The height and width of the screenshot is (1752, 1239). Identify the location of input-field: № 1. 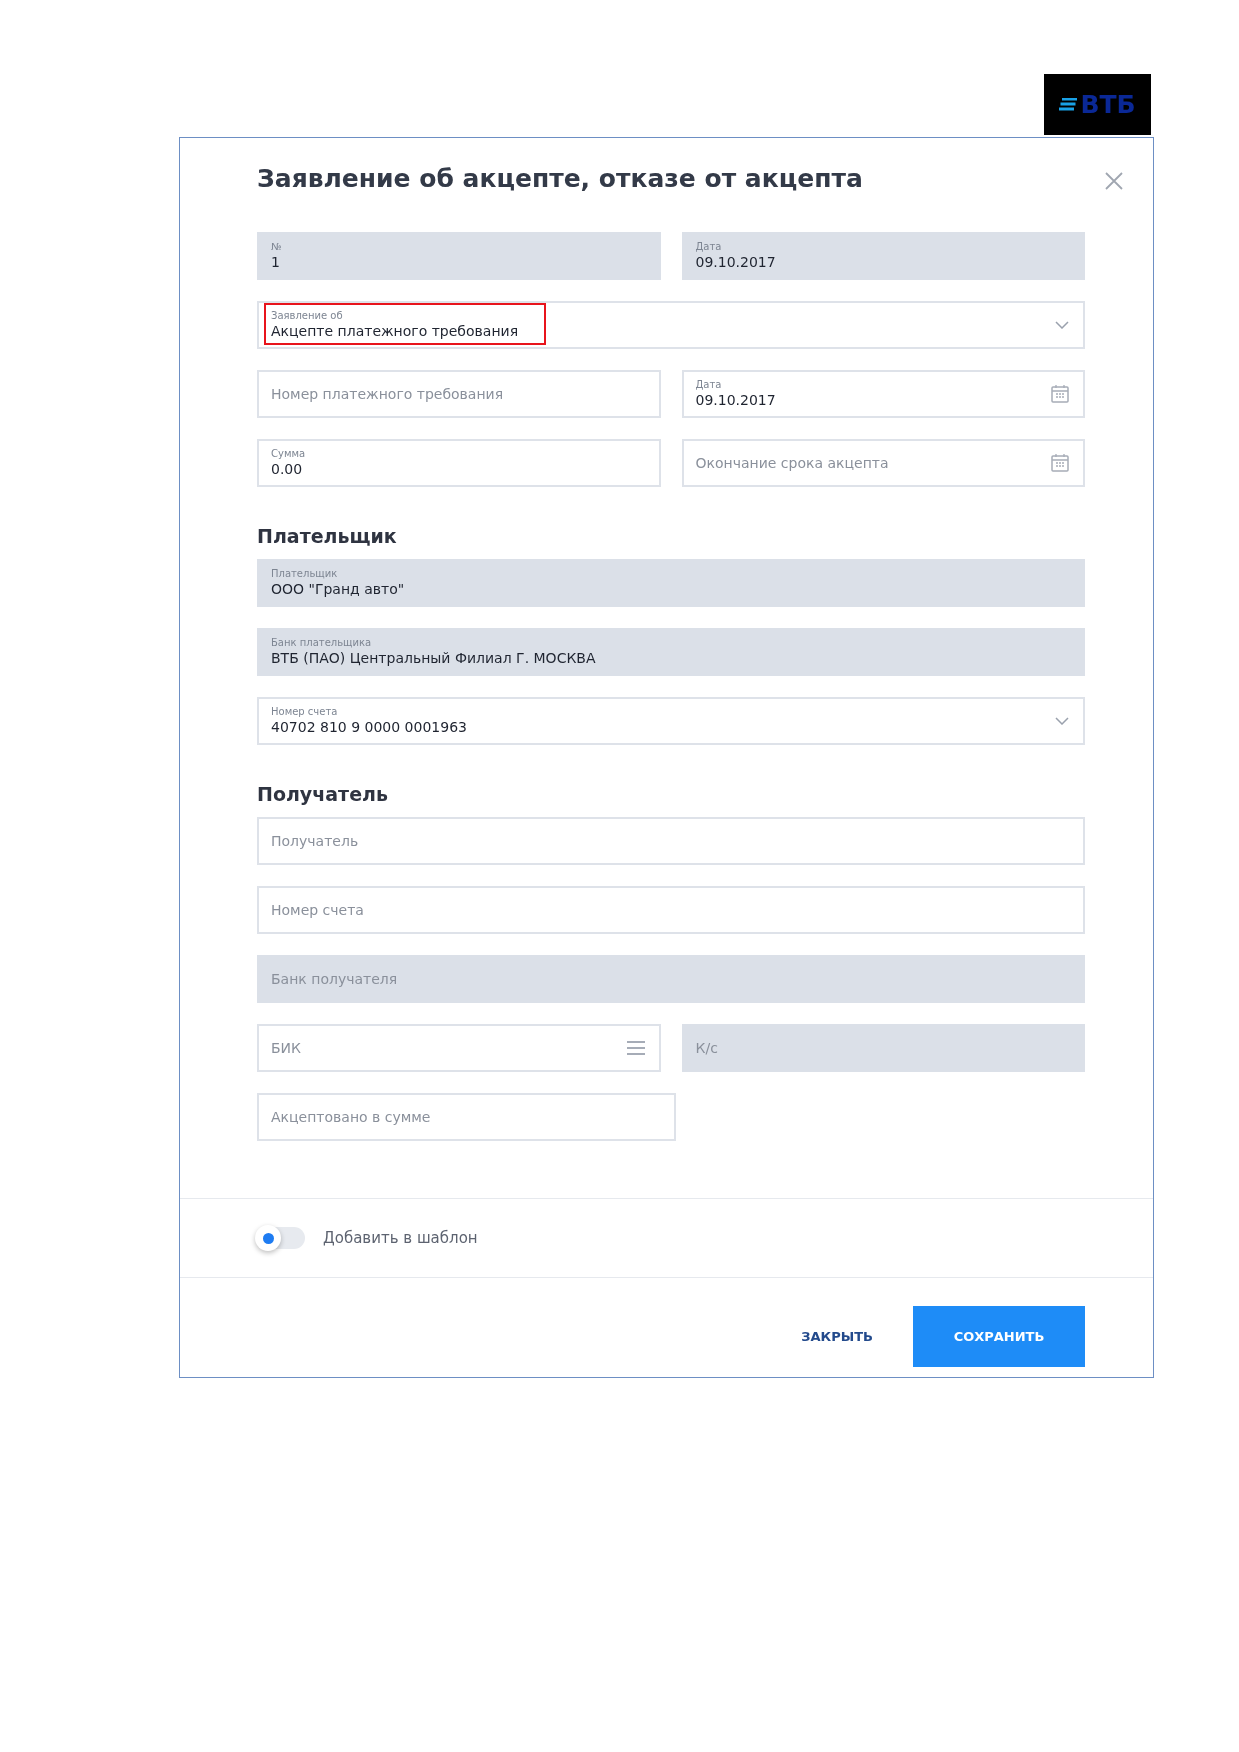
(459, 256).